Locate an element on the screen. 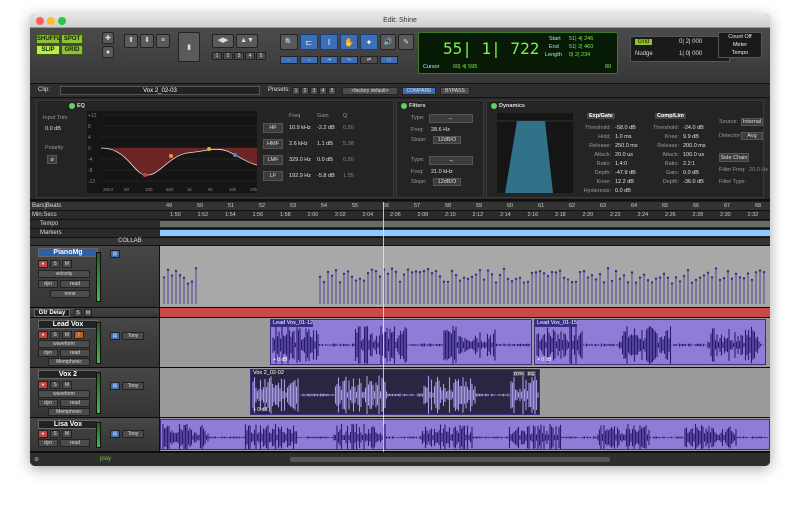  horizontal-scrollbar is located at coordinates (450, 459).